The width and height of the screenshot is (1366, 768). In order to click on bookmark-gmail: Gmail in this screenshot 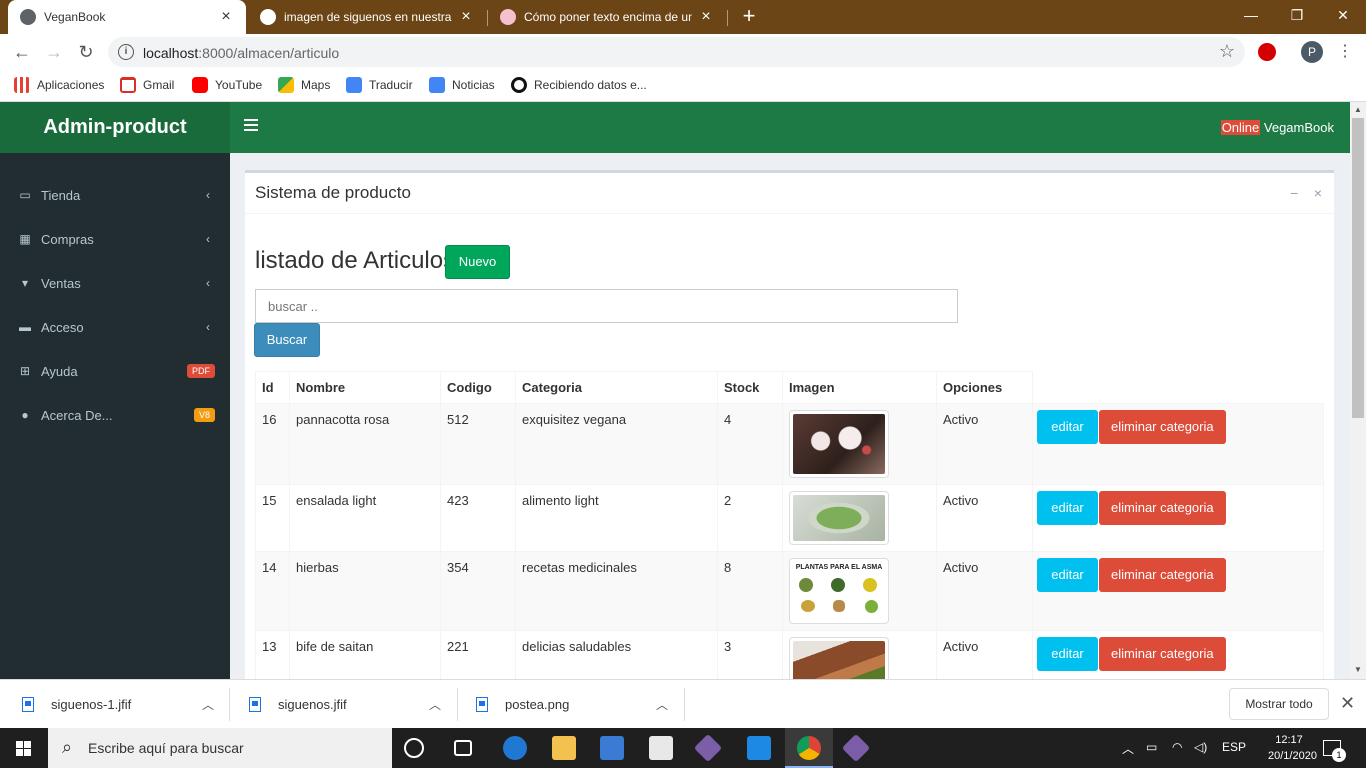, I will do `click(147, 85)`.